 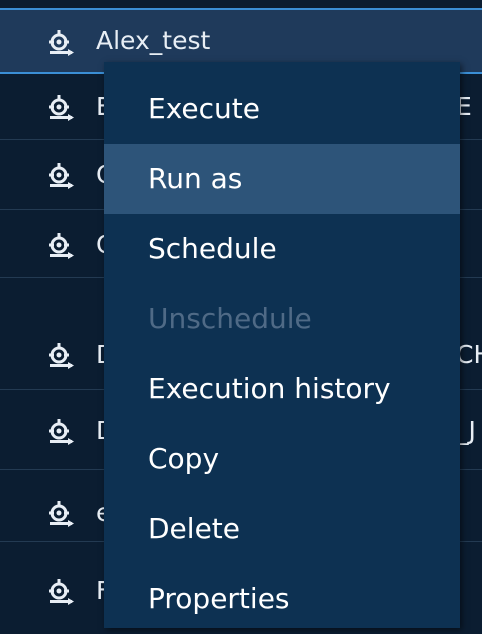 I want to click on menu-item-delete: Delete, so click(x=282, y=529).